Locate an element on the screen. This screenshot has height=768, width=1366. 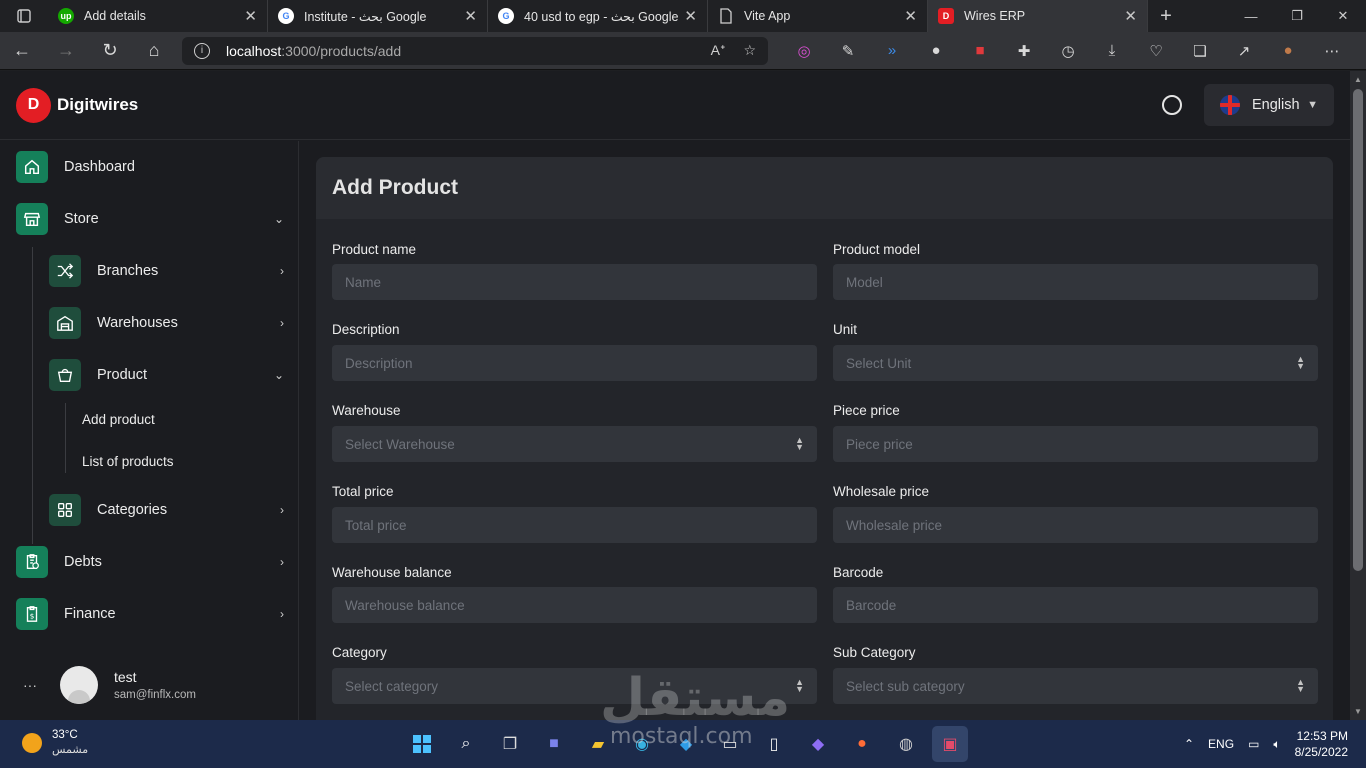
close-window-icon: ✕ is located at coordinates (1343, 16).